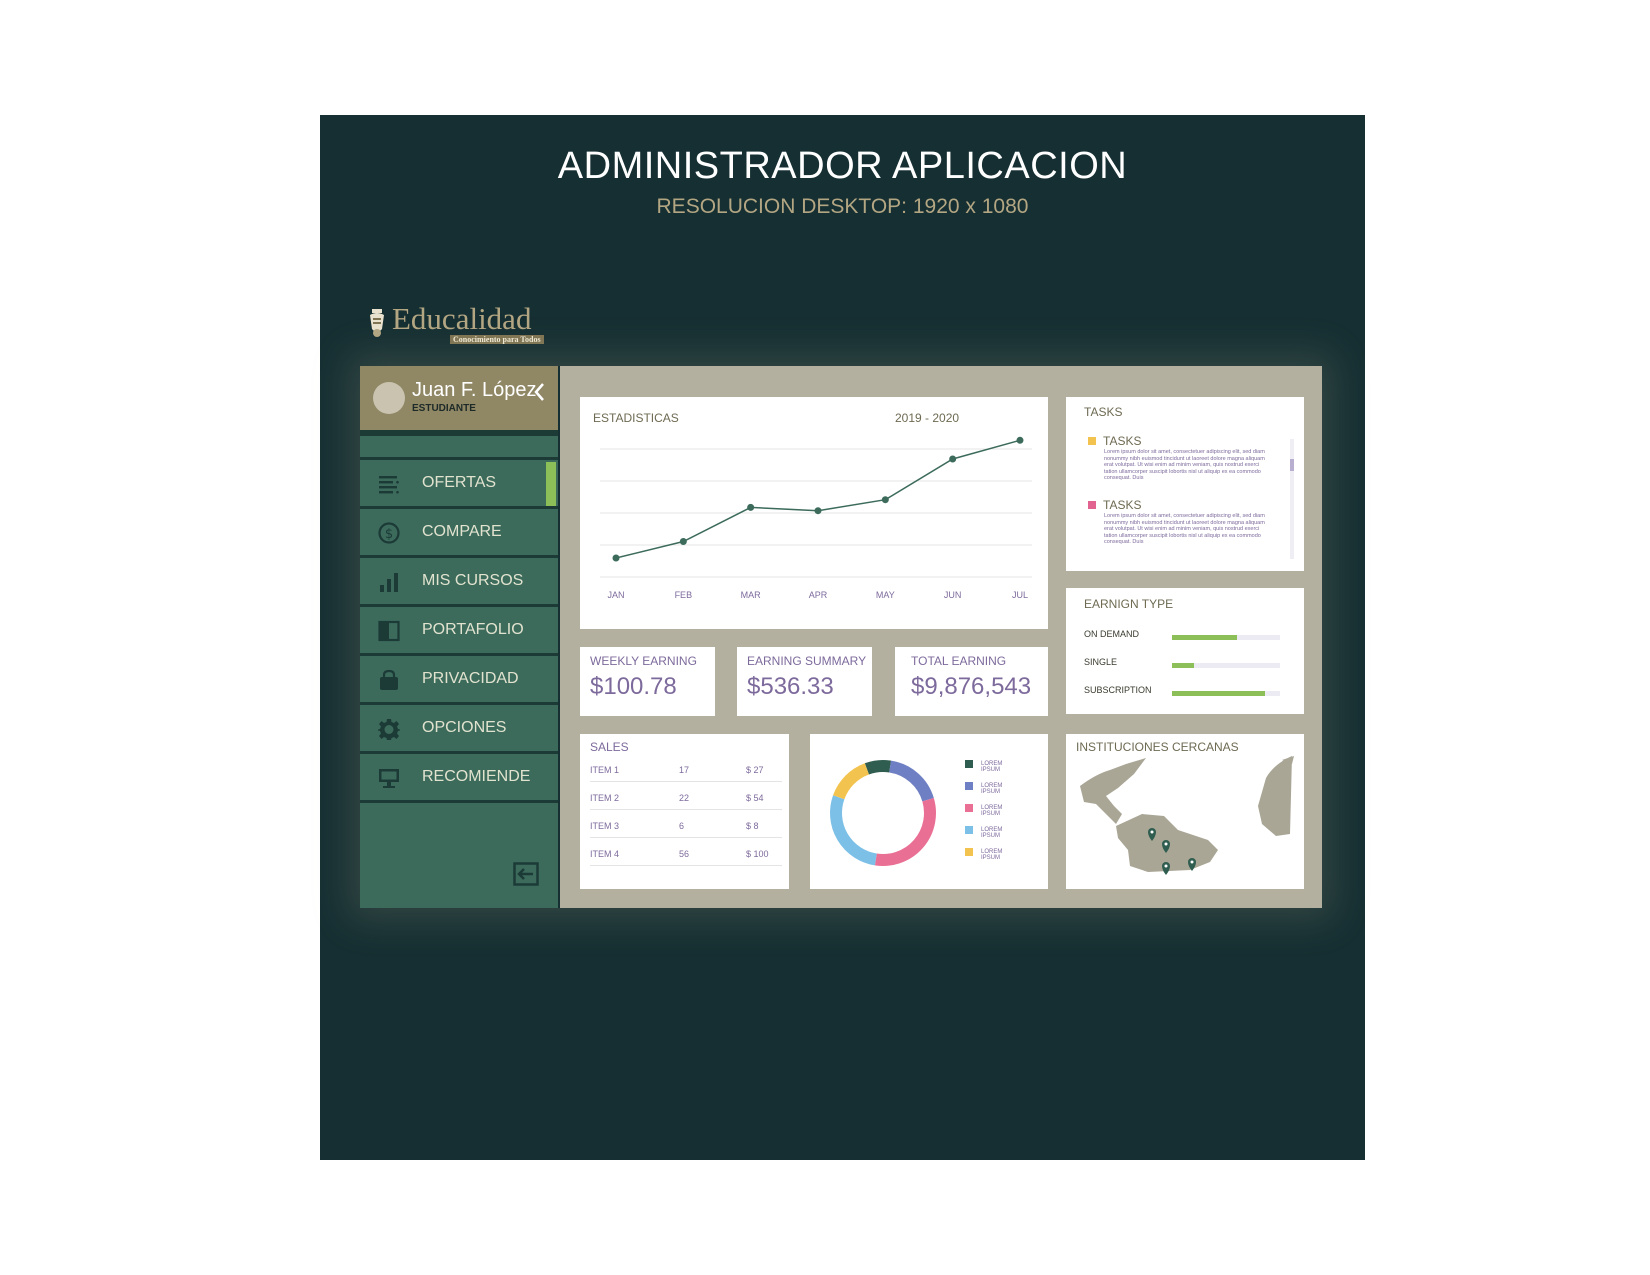 The height and width of the screenshot is (1275, 1650). Describe the element at coordinates (684, 770) in the screenshot. I see `sales-qty: 17` at that location.